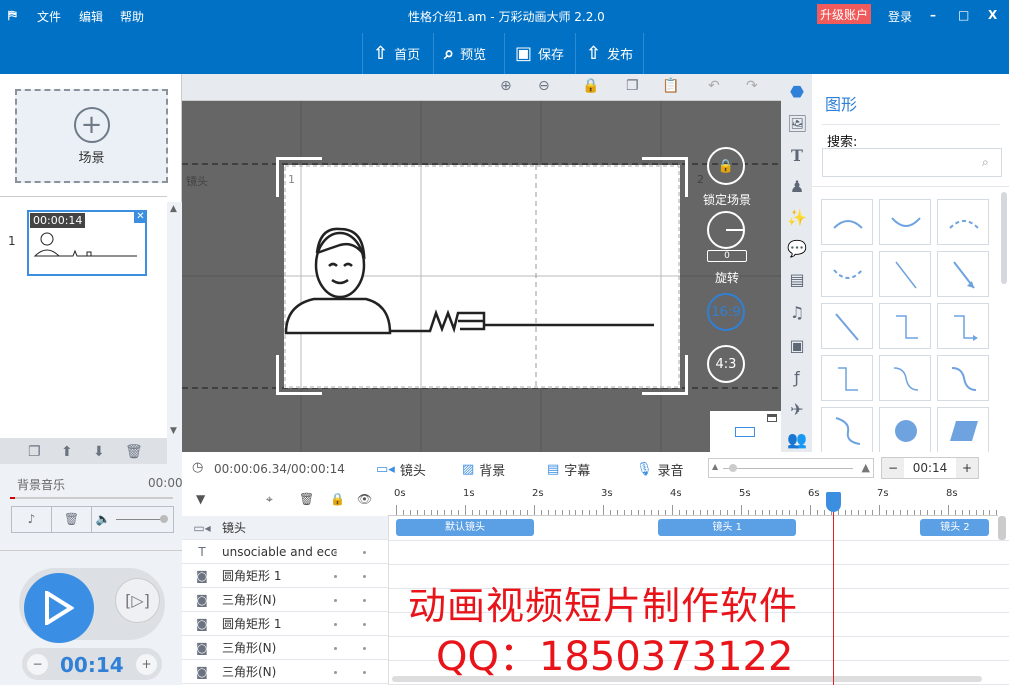  What do you see at coordinates (905, 326) in the screenshot?
I see `shape-elbow` at bounding box center [905, 326].